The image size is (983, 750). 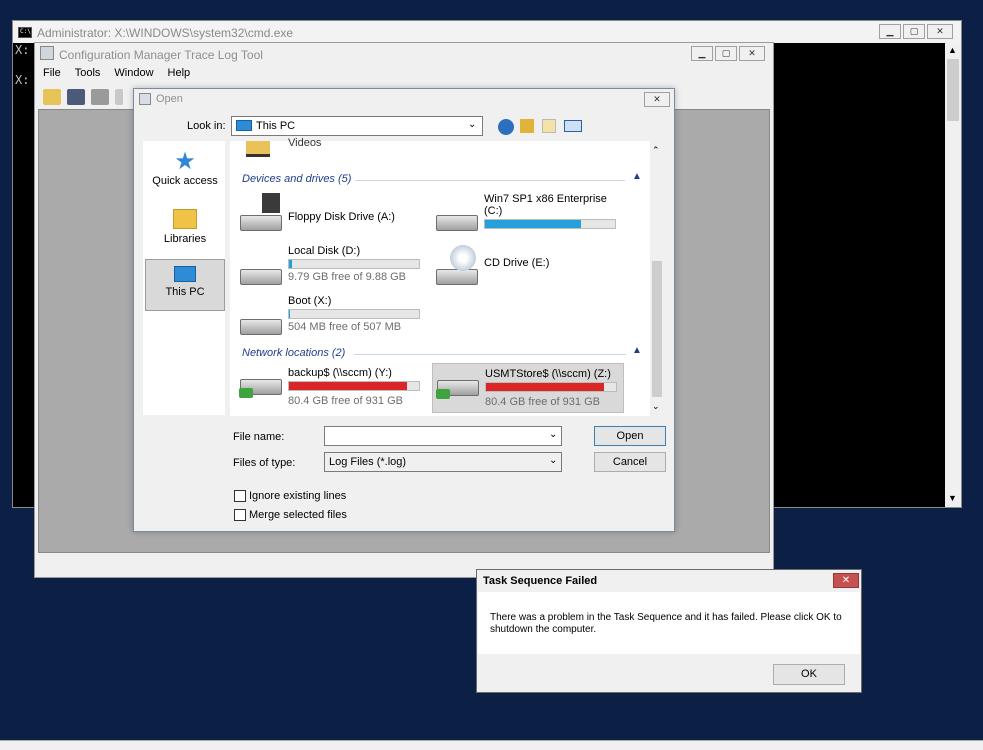 I want to click on copy-icon, so click(x=119, y=97).